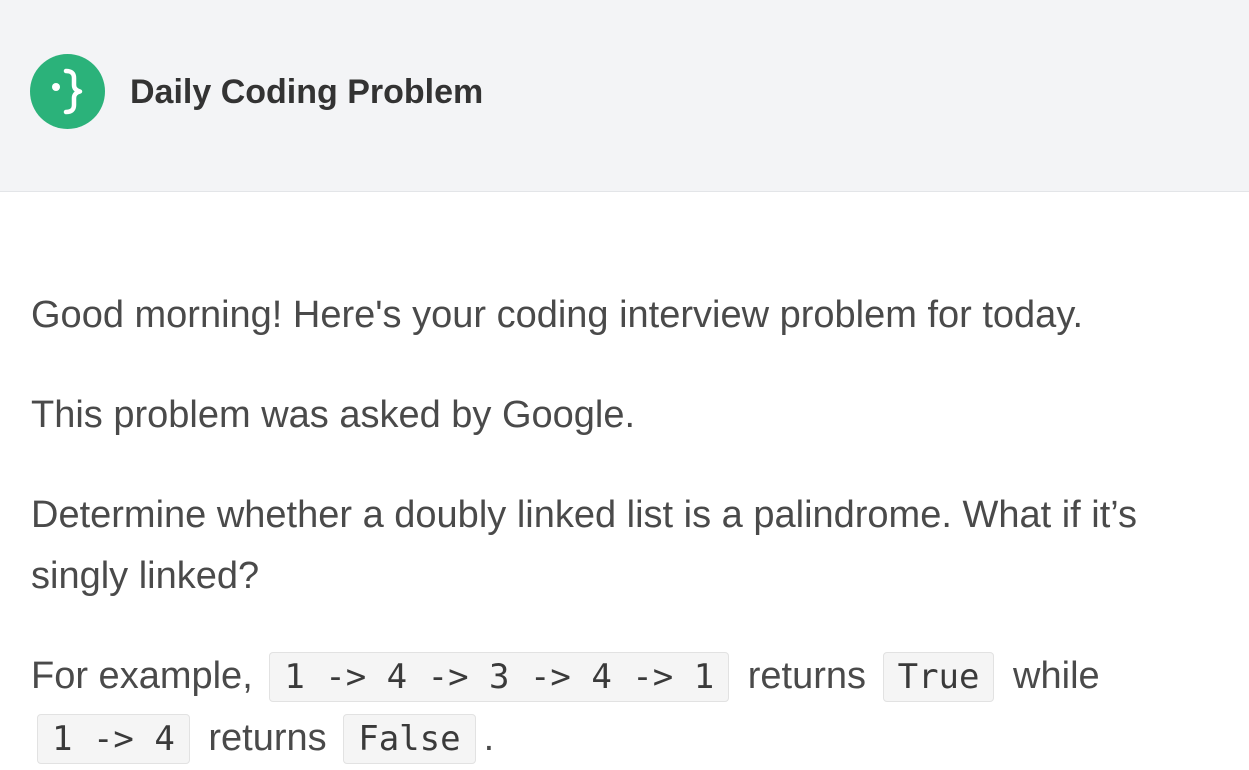 The height and width of the screenshot is (770, 1249). I want to click on example-suffix: ., so click(489, 738).